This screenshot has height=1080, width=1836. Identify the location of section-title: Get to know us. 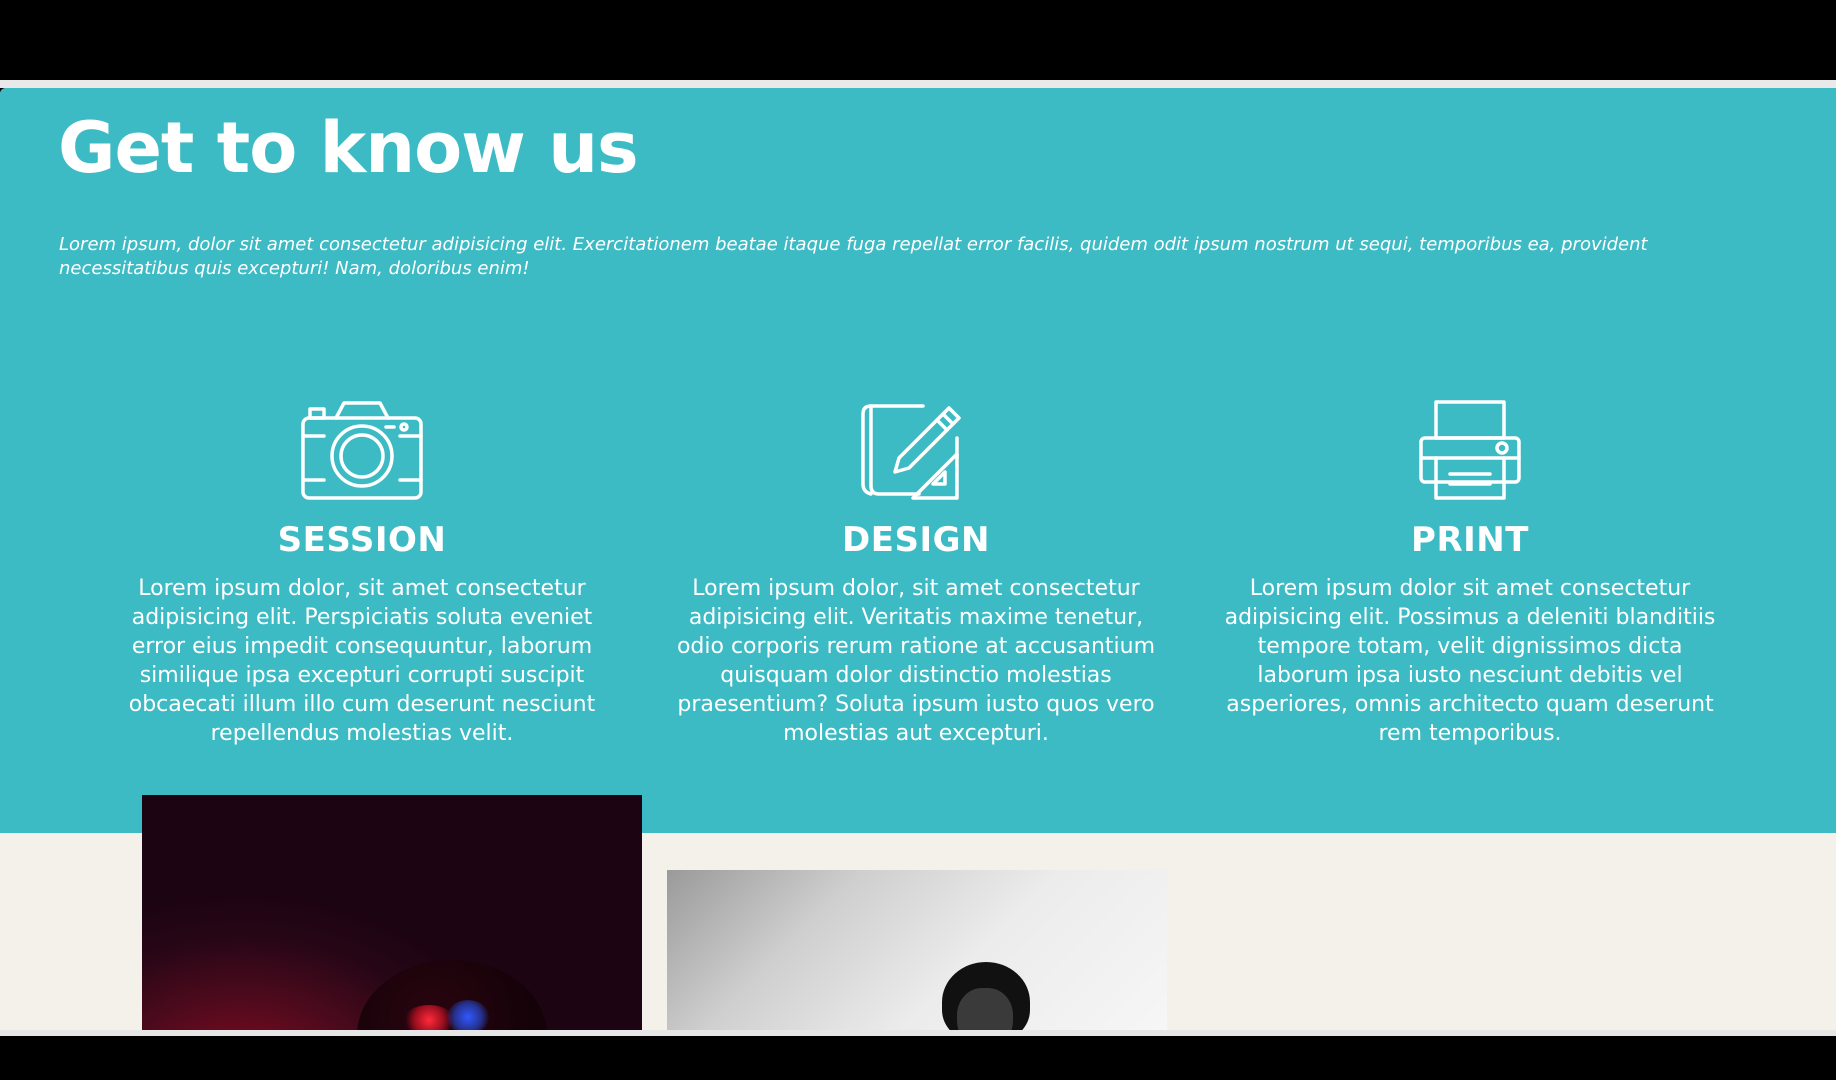
(348, 148).